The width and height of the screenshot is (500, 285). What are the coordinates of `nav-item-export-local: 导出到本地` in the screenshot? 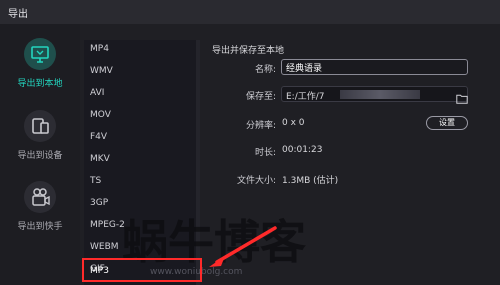 It's located at (40, 71).